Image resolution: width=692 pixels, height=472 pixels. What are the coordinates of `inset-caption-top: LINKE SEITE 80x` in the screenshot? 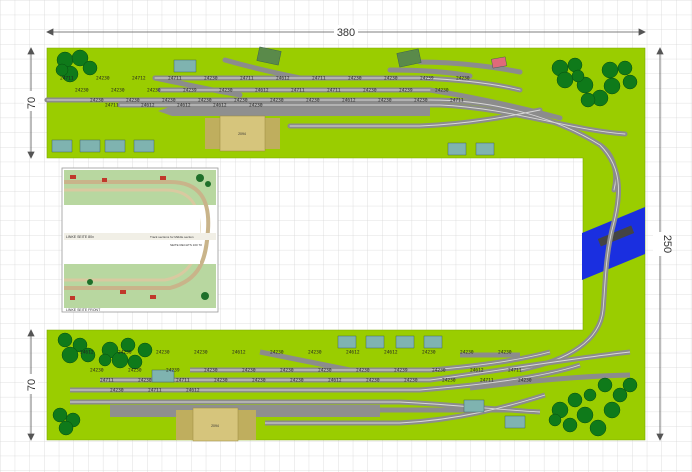 It's located at (80, 237).